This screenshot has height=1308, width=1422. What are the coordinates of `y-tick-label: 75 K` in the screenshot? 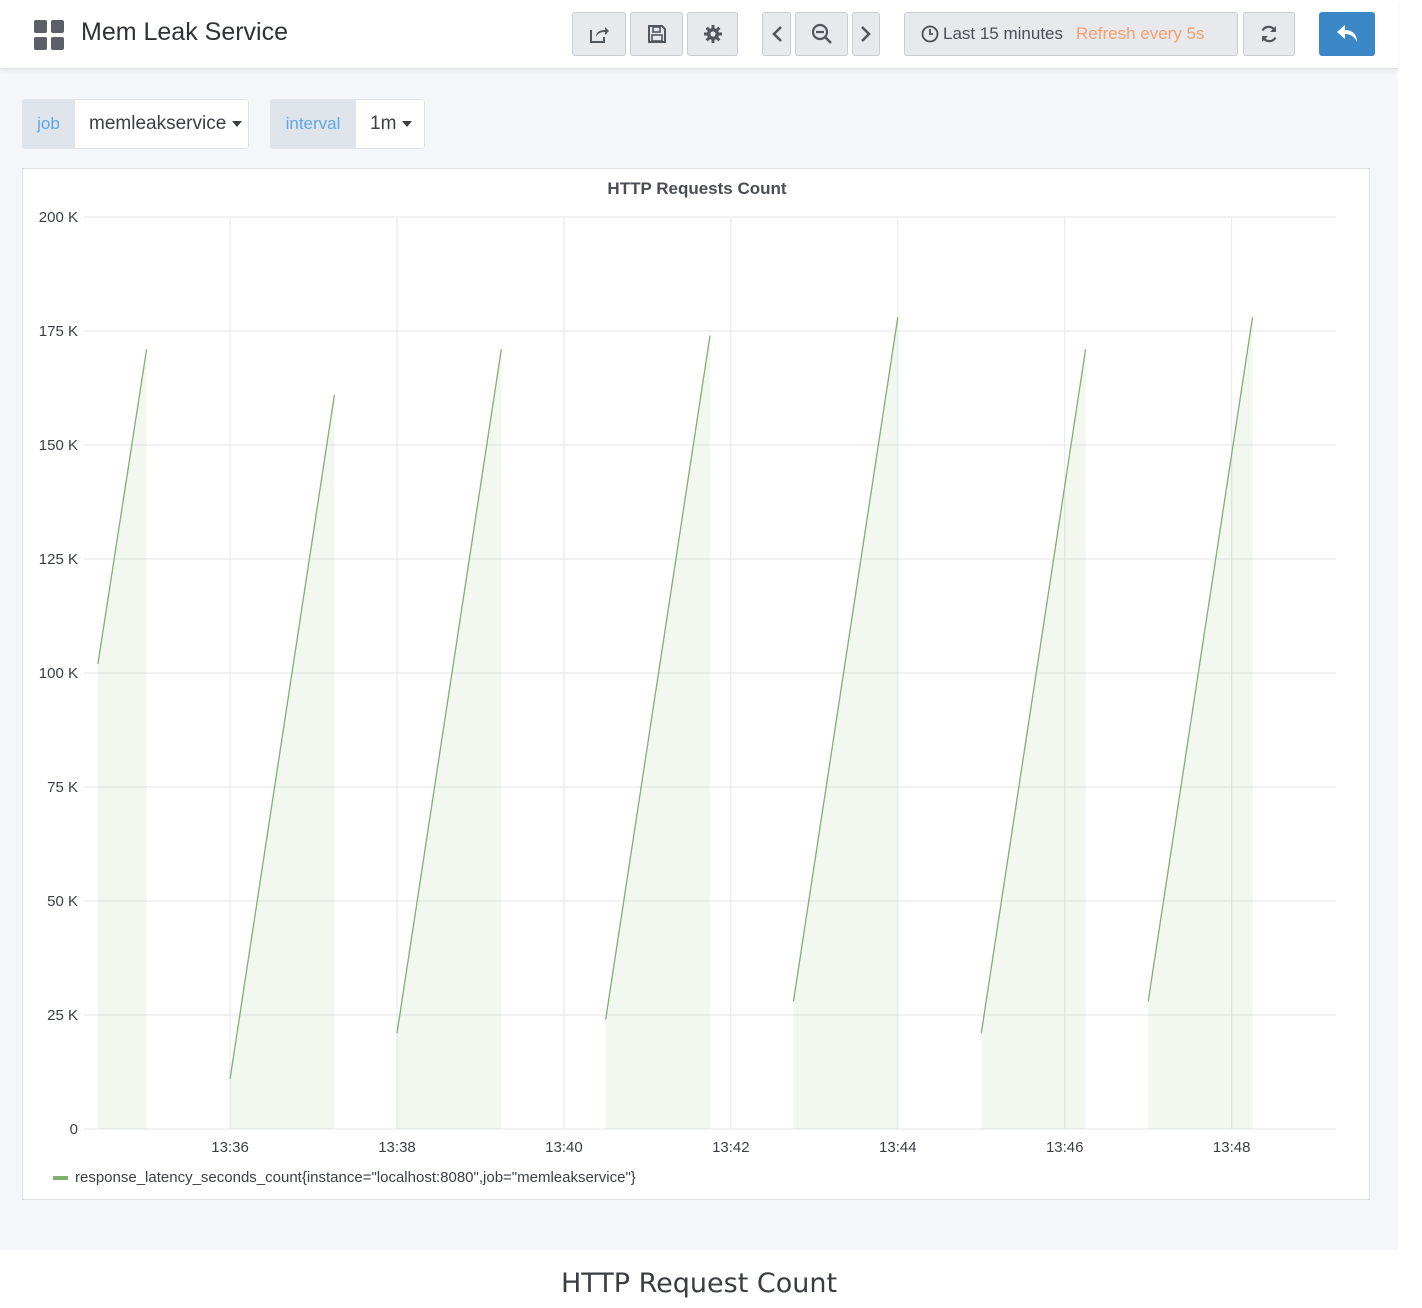 It's located at (62, 787).